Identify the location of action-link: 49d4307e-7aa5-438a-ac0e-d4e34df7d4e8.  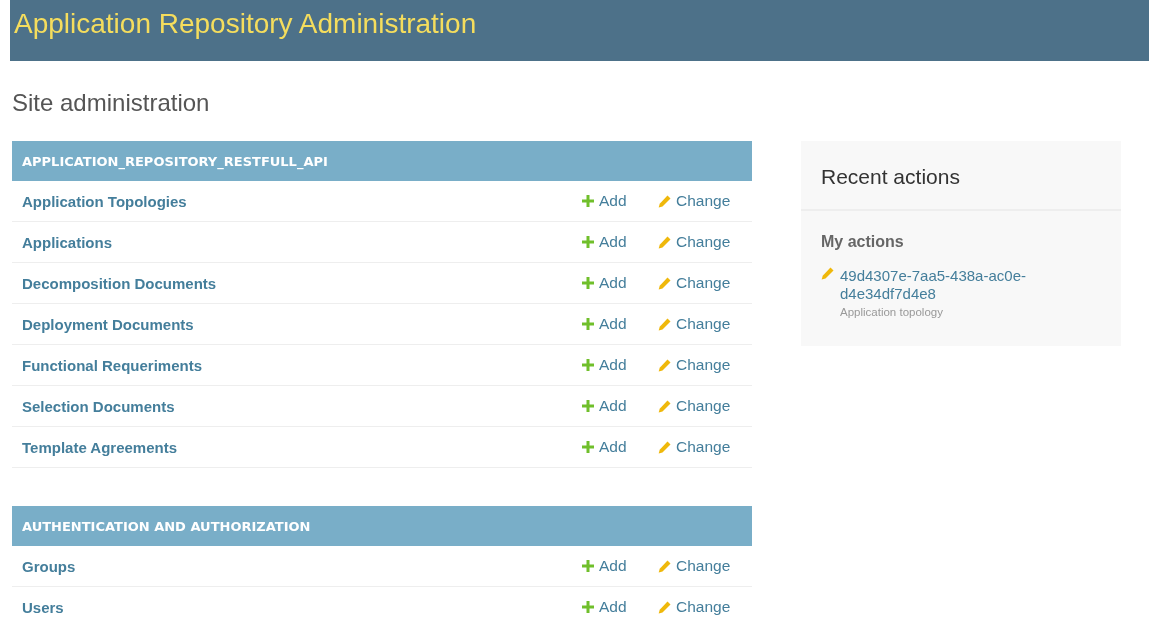
(947, 285).